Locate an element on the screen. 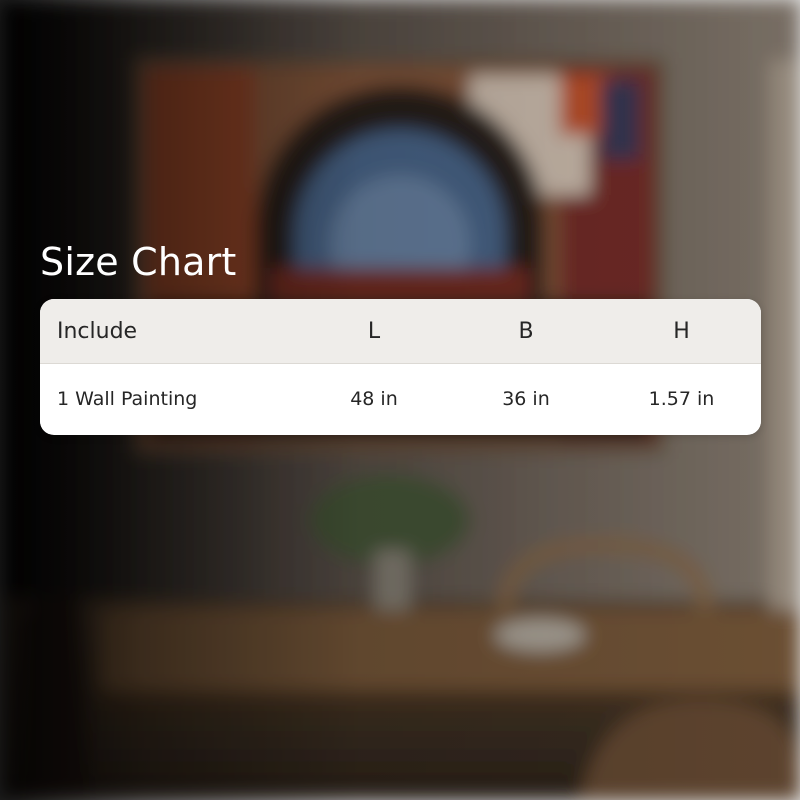 The width and height of the screenshot is (800, 800). cell-breadth: 36 in is located at coordinates (526, 399).